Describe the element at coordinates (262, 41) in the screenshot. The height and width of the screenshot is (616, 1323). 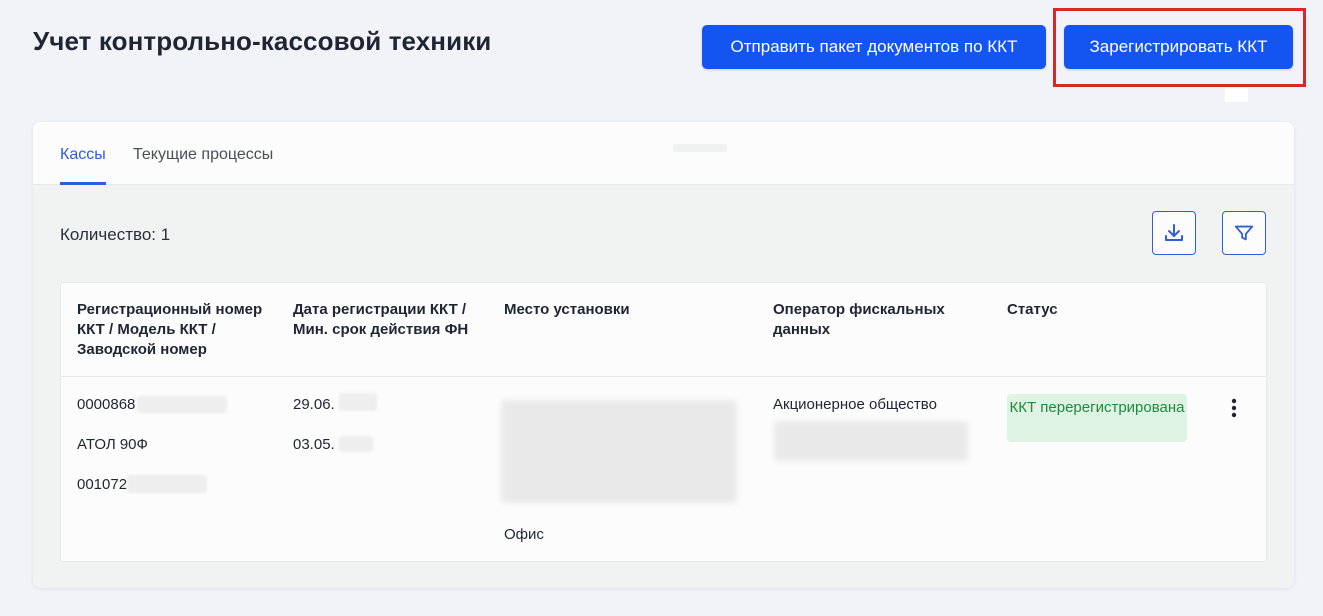
I see `page-title: Учет контрольно-кассовой техники` at that location.